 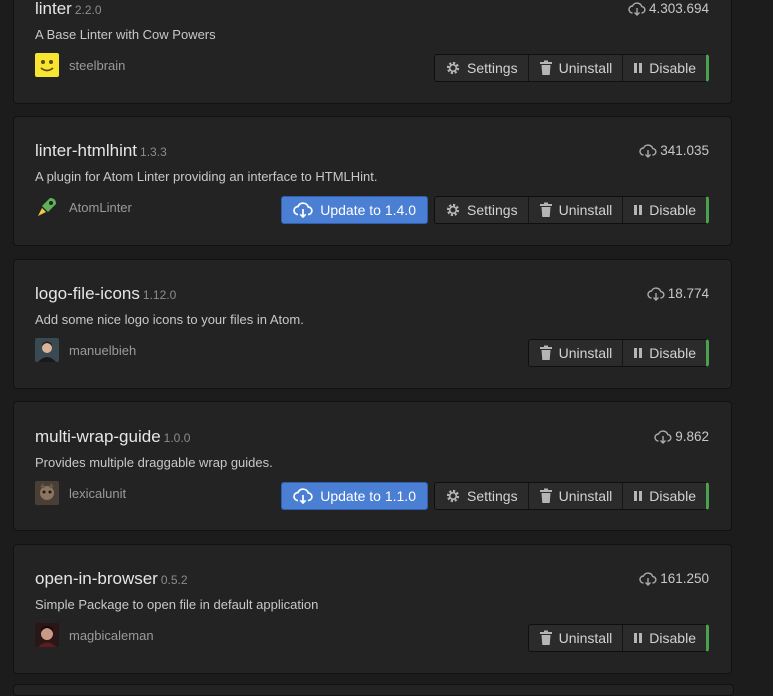 I want to click on package-author: lexicalunit, so click(x=80, y=493).